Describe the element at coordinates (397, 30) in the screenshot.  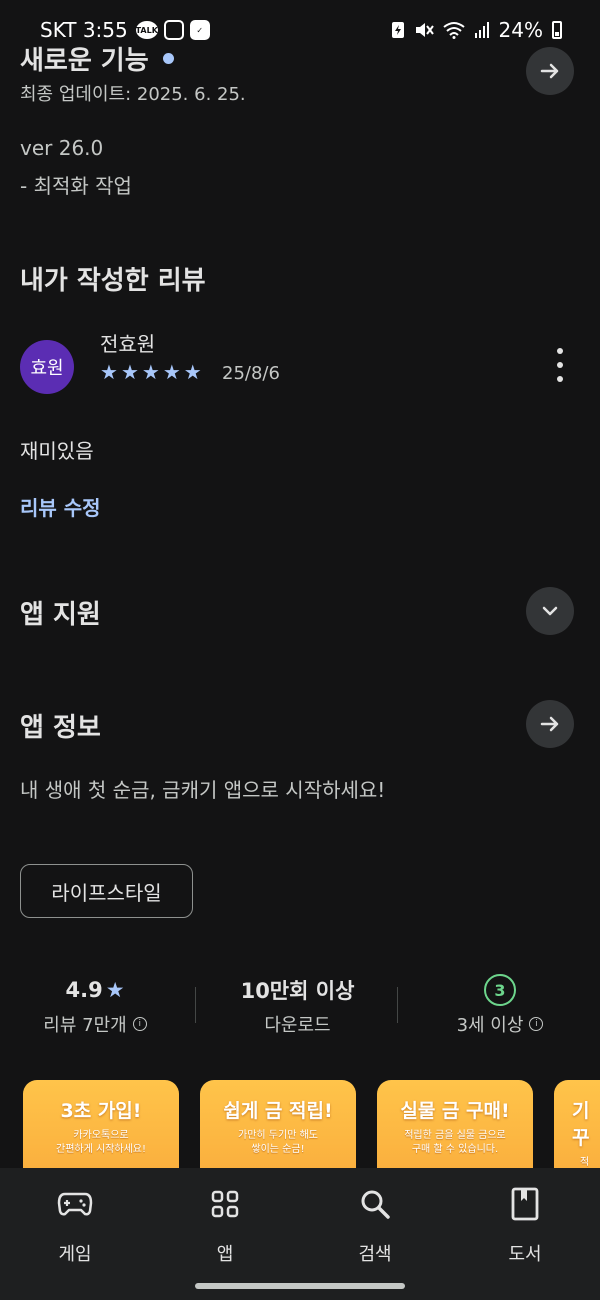
I see `battery-saver-icon` at that location.